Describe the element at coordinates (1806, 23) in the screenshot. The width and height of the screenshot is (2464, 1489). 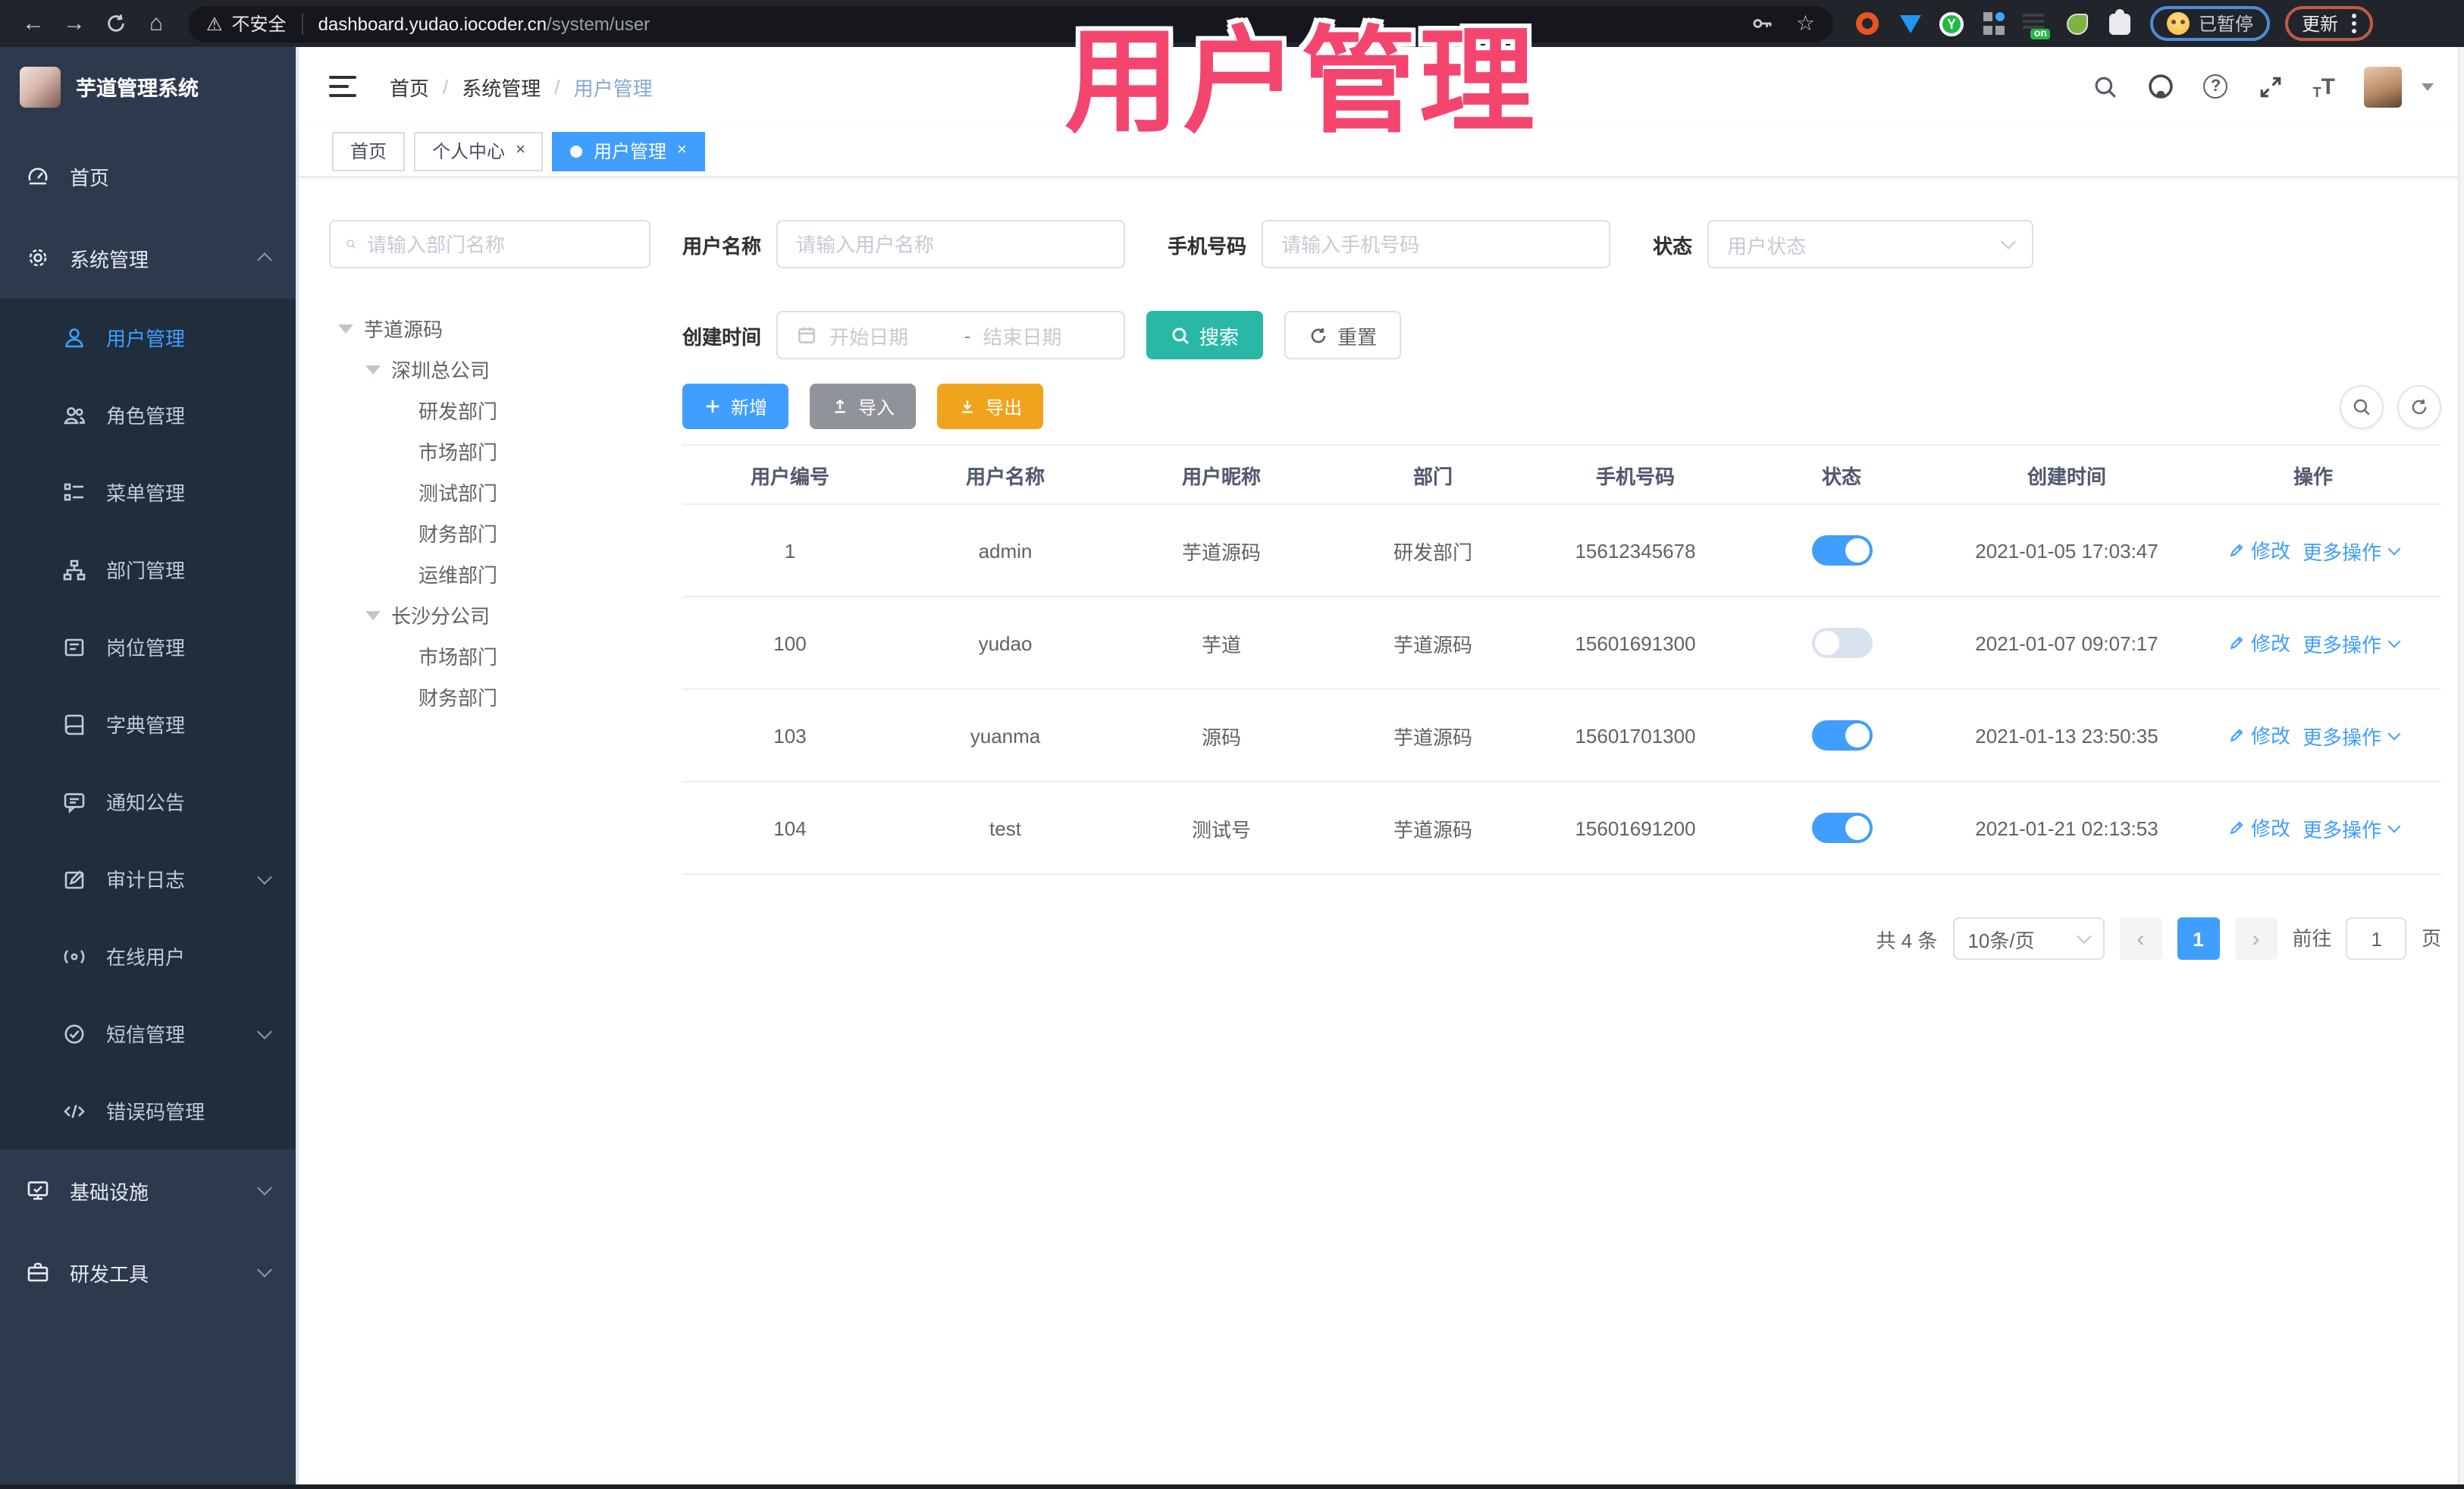
I see `bookmark-star-icon: ☆` at that location.